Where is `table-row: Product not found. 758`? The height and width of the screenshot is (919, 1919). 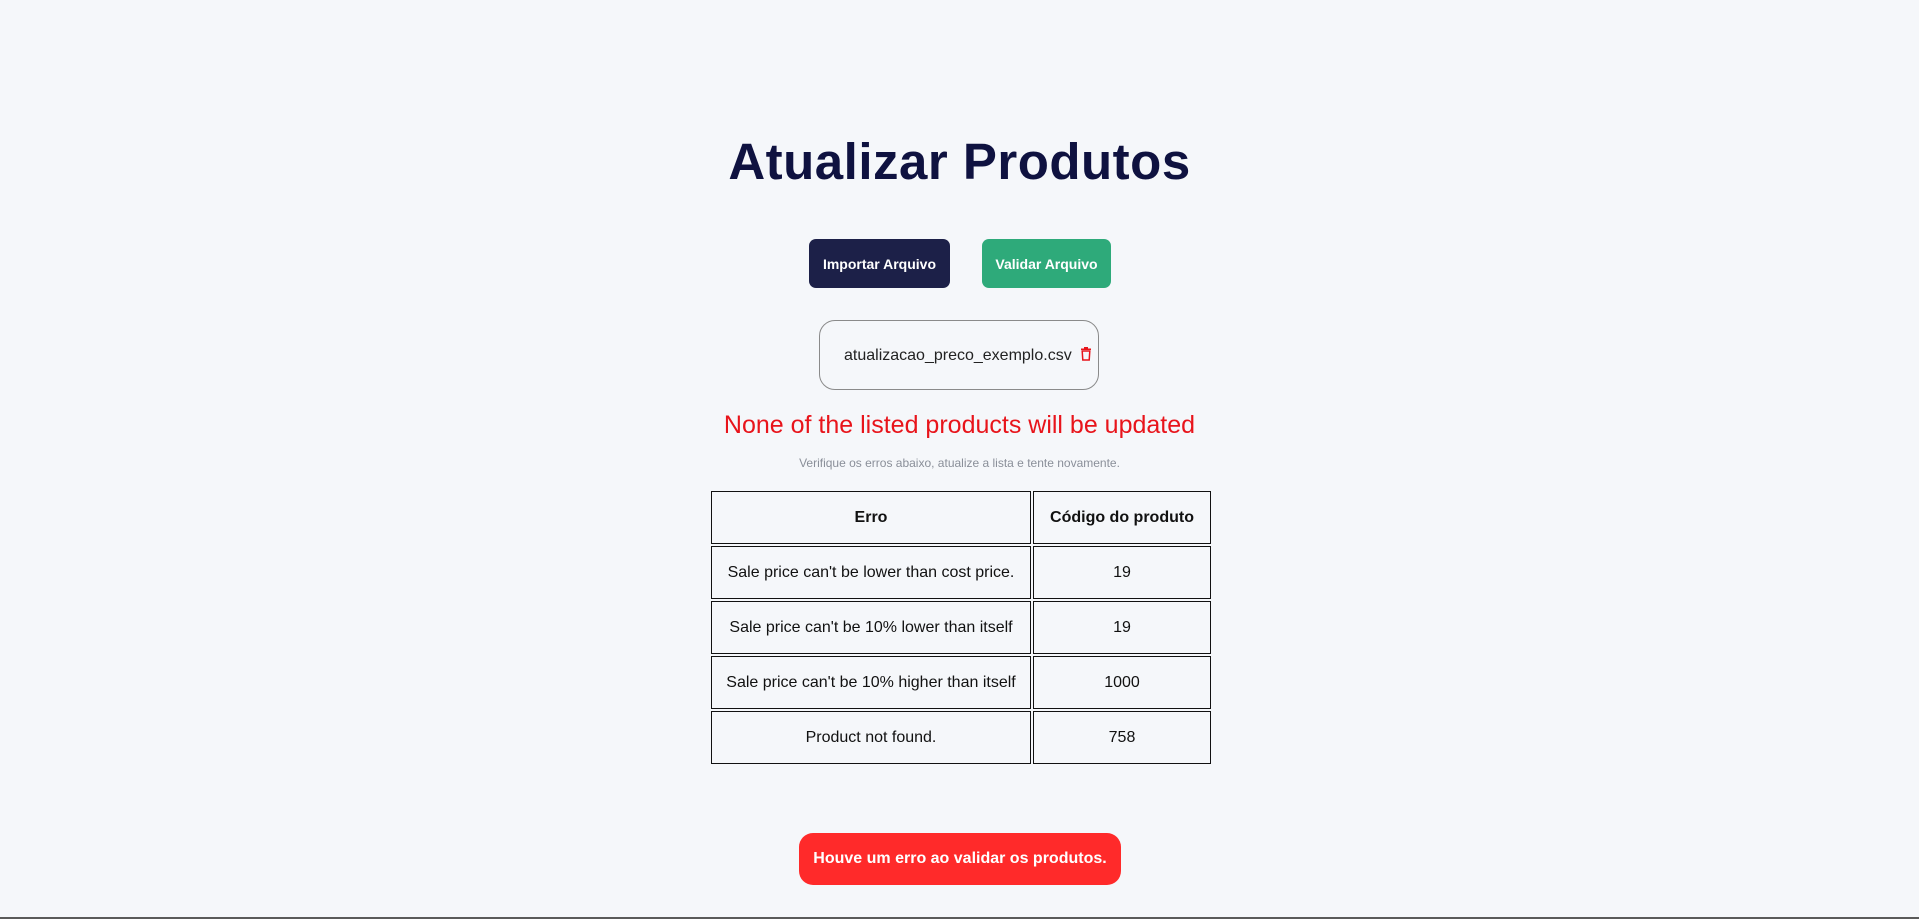
table-row: Product not found. 758 is located at coordinates (961, 737).